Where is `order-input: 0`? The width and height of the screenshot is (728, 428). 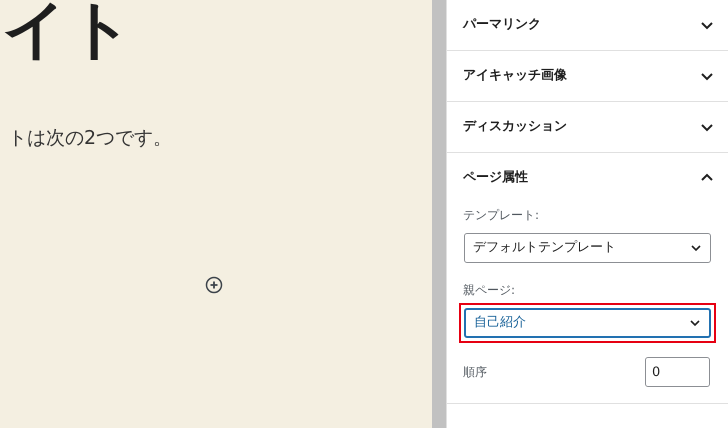
order-input: 0 is located at coordinates (677, 372).